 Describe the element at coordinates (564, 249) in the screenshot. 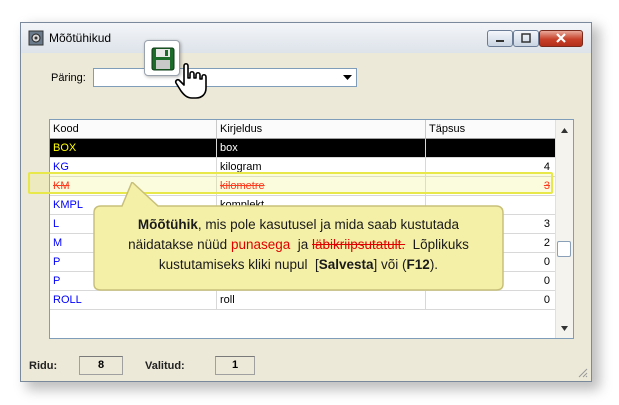

I see `scroll-thumb` at that location.